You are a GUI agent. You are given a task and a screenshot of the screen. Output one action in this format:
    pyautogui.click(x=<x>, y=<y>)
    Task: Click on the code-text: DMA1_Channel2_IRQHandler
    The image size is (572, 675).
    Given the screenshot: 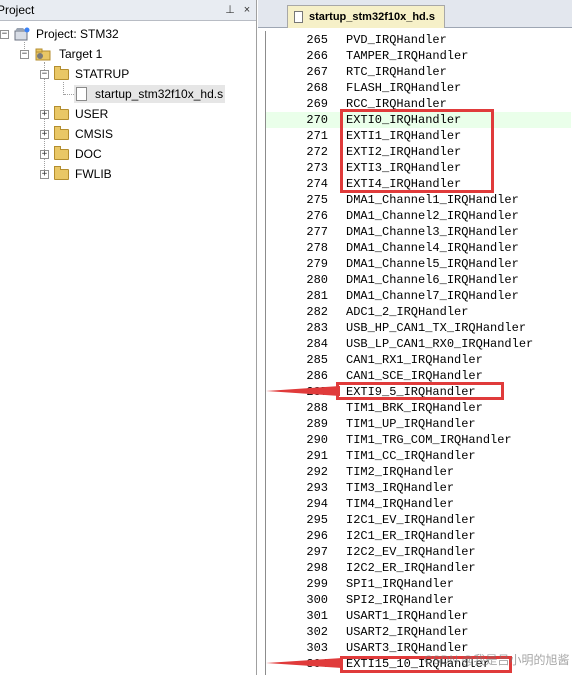 What is the action you would take?
    pyautogui.click(x=432, y=216)
    